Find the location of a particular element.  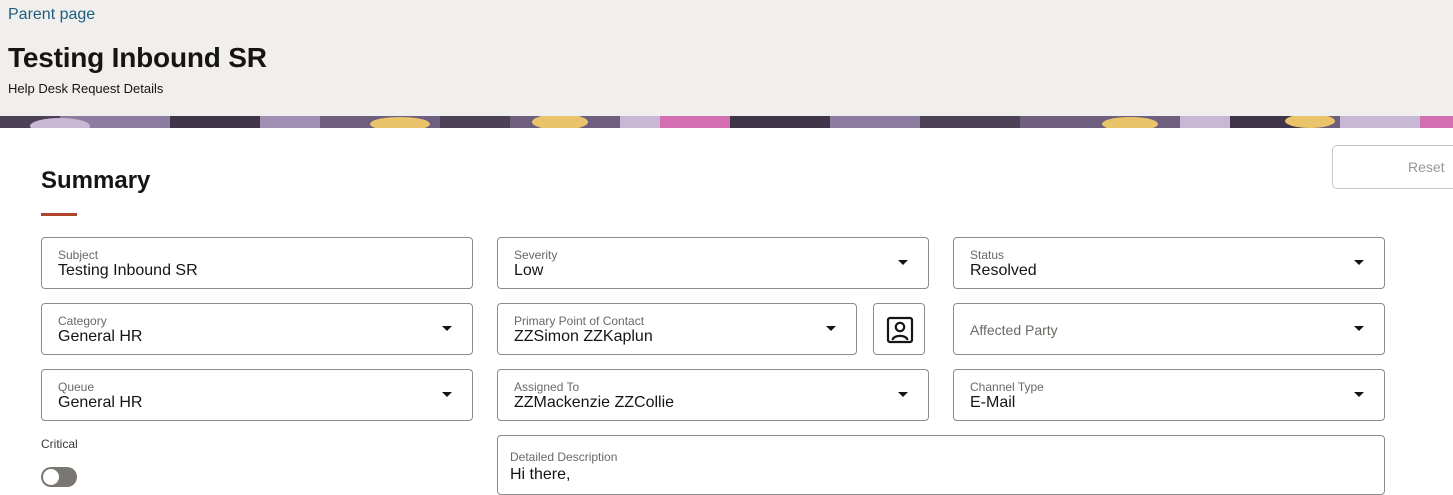

queue-value: General HR is located at coordinates (100, 402).